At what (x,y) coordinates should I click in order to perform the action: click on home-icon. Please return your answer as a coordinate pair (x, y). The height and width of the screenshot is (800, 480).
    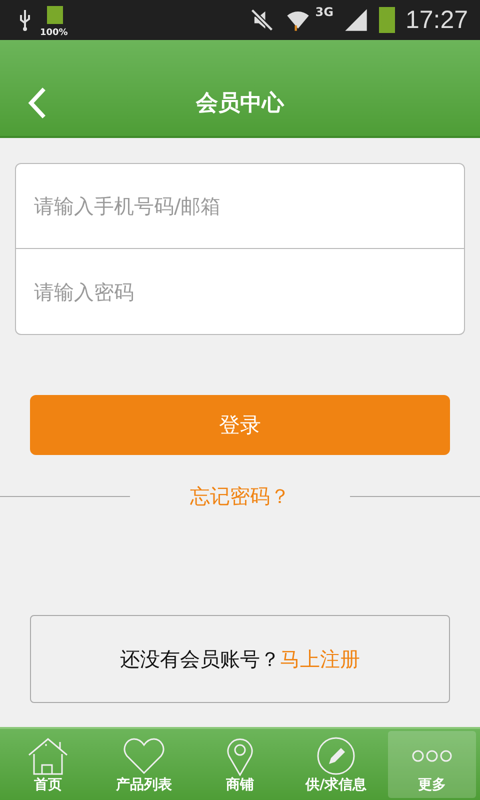
    Looking at the image, I should click on (48, 756).